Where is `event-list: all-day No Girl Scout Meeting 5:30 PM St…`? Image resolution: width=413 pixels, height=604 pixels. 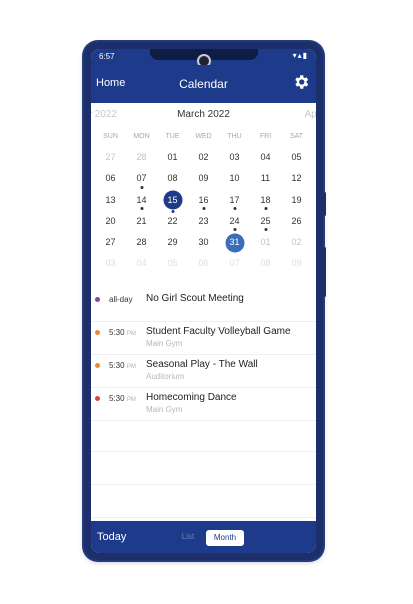
event-list: all-day No Girl Scout Meeting 5:30 PM St… is located at coordinates (203, 355).